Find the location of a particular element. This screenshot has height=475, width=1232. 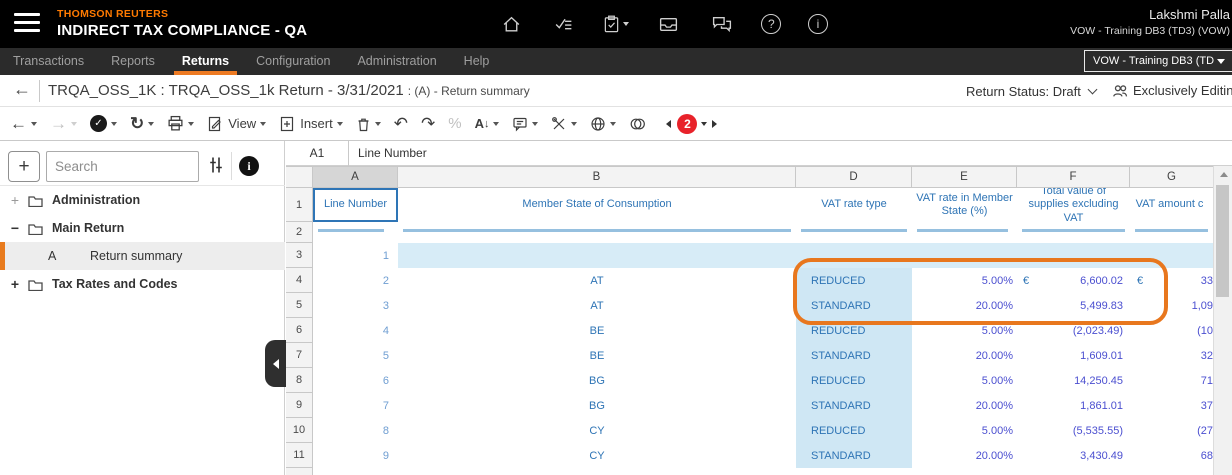

grid-cell: 1 is located at coordinates (355, 255).